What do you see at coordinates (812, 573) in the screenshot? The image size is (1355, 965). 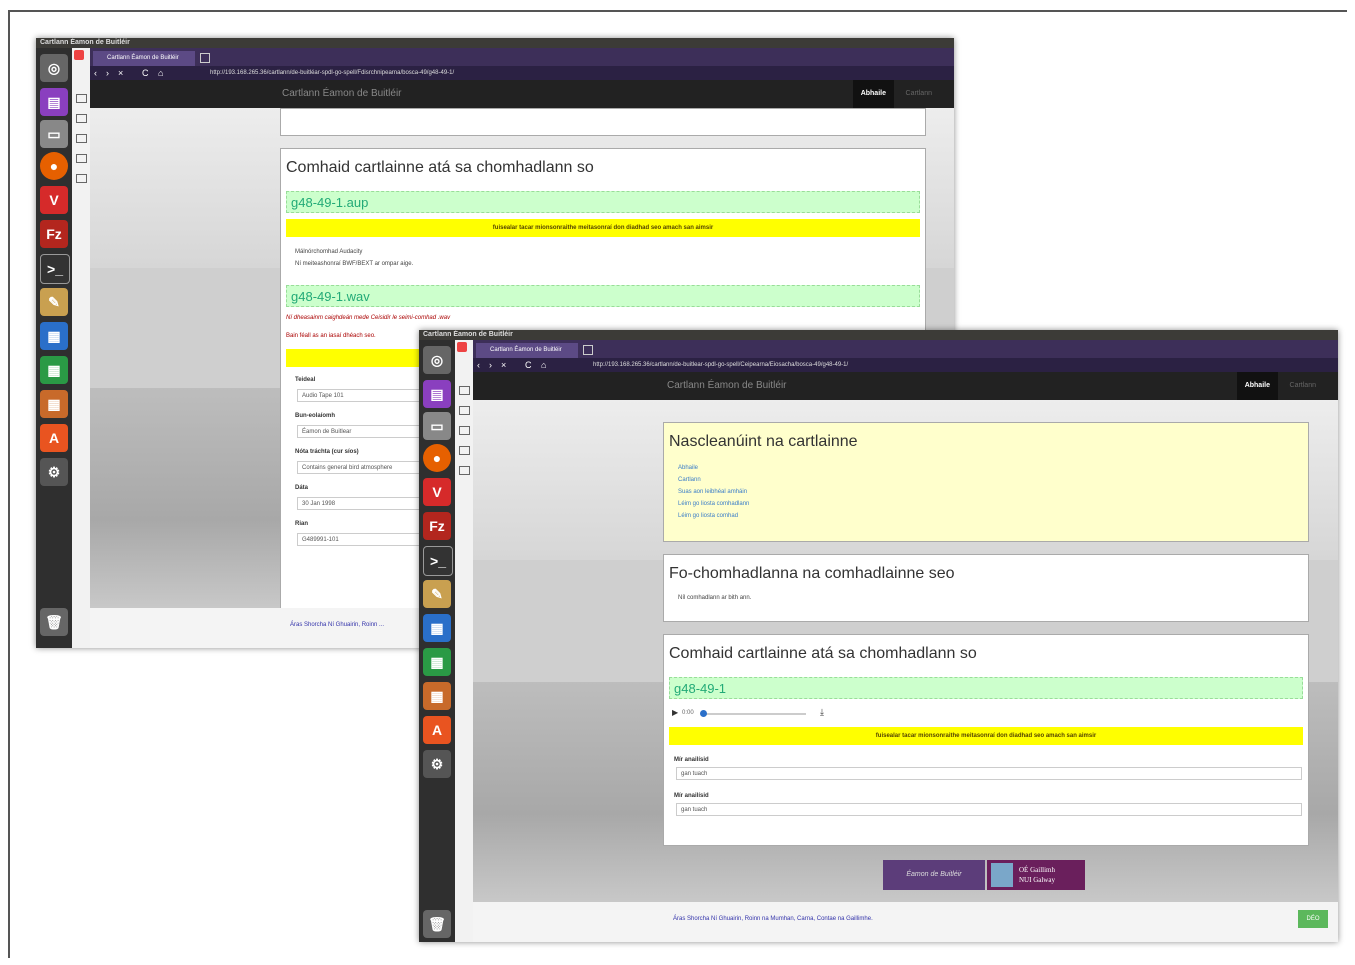 I see `sub-panel-title: Fo-chomhadlanna na comhadlainne seo` at bounding box center [812, 573].